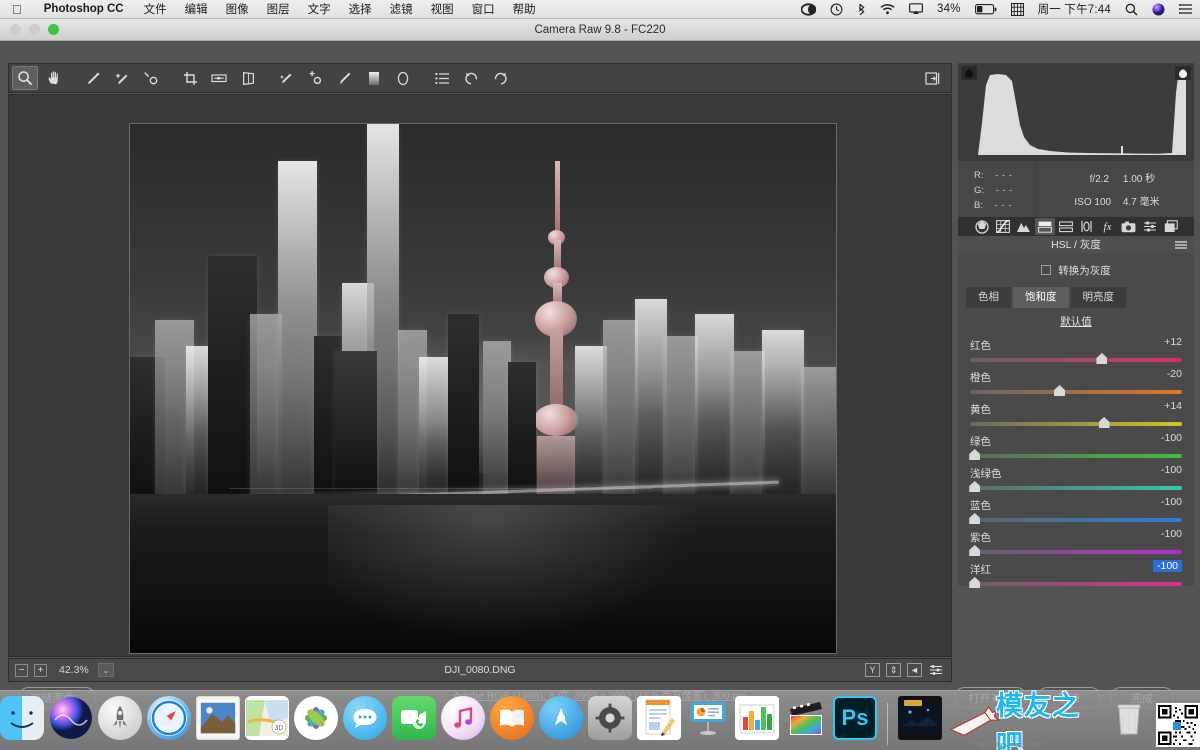  Describe the element at coordinates (919, 718) in the screenshot. I see `folder-stack-icon` at that location.